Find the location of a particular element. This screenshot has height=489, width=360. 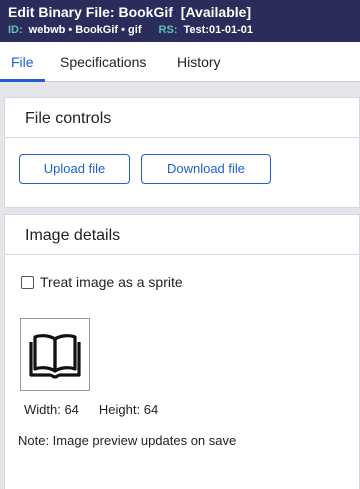

rs-label: RS: is located at coordinates (168, 30).